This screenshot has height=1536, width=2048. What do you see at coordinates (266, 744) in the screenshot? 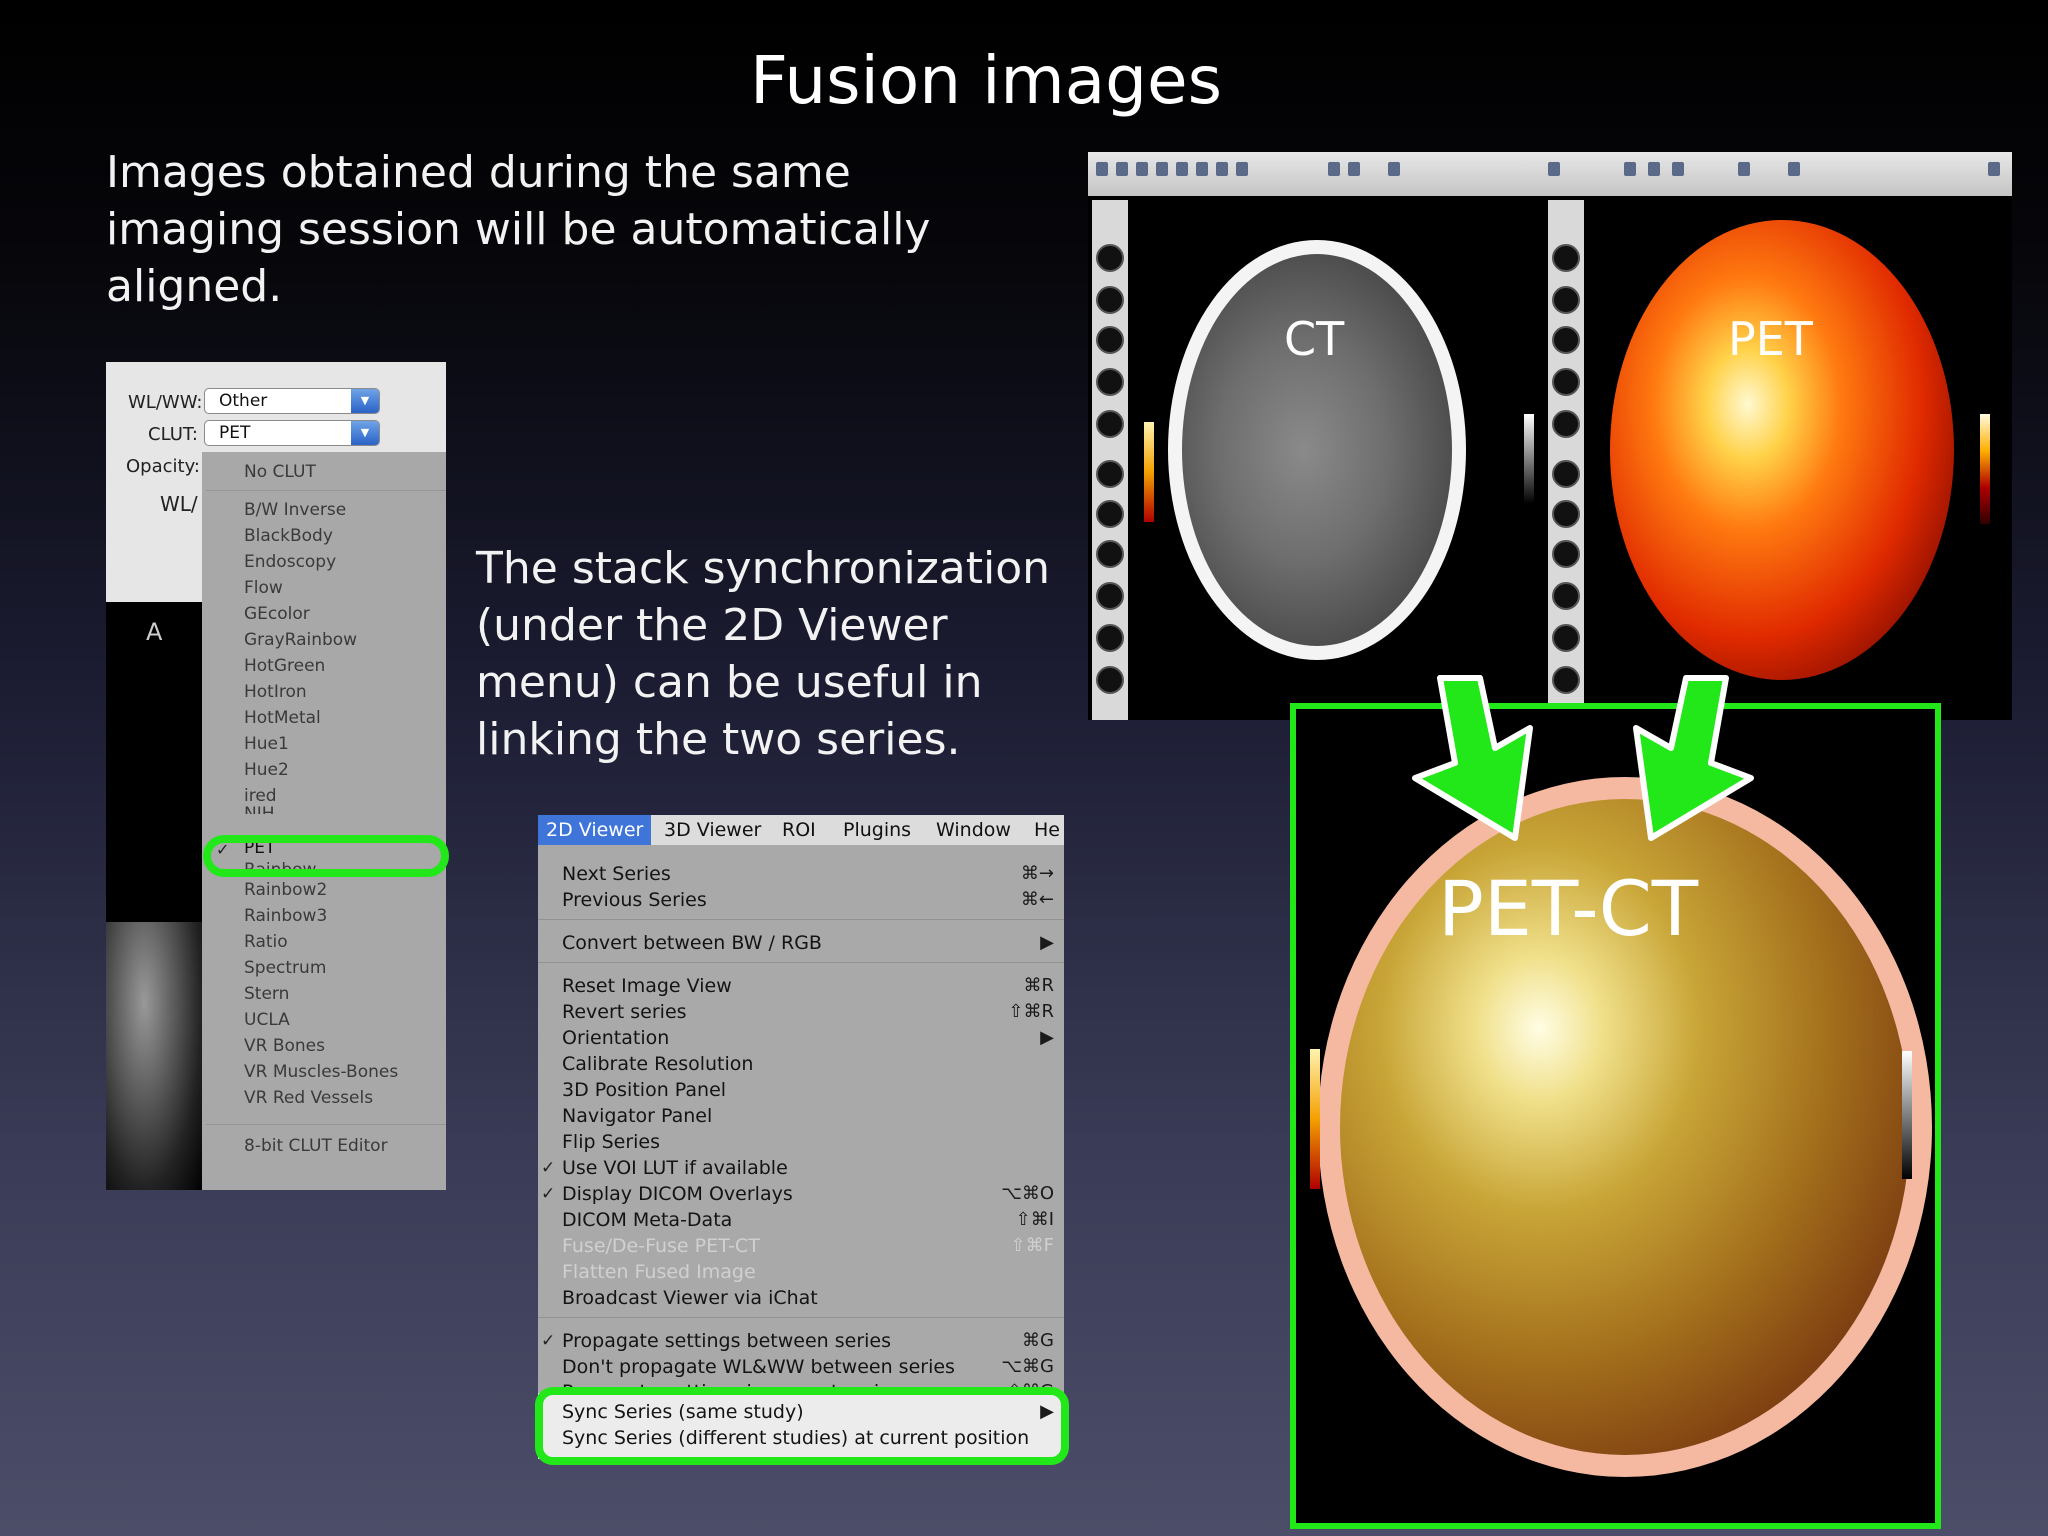
I see `clut-item: Hue1` at bounding box center [266, 744].